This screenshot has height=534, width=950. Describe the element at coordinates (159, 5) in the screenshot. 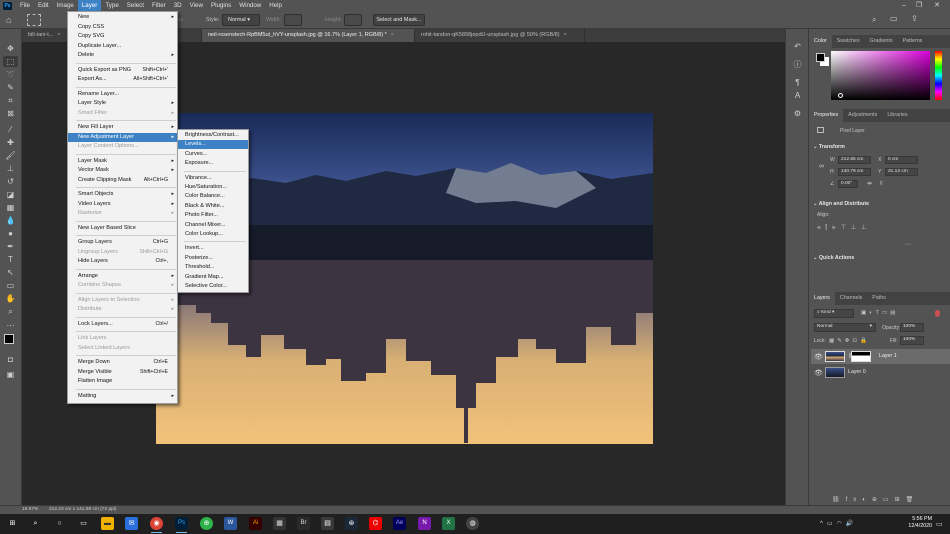

I see `menu-filter: Filter` at that location.